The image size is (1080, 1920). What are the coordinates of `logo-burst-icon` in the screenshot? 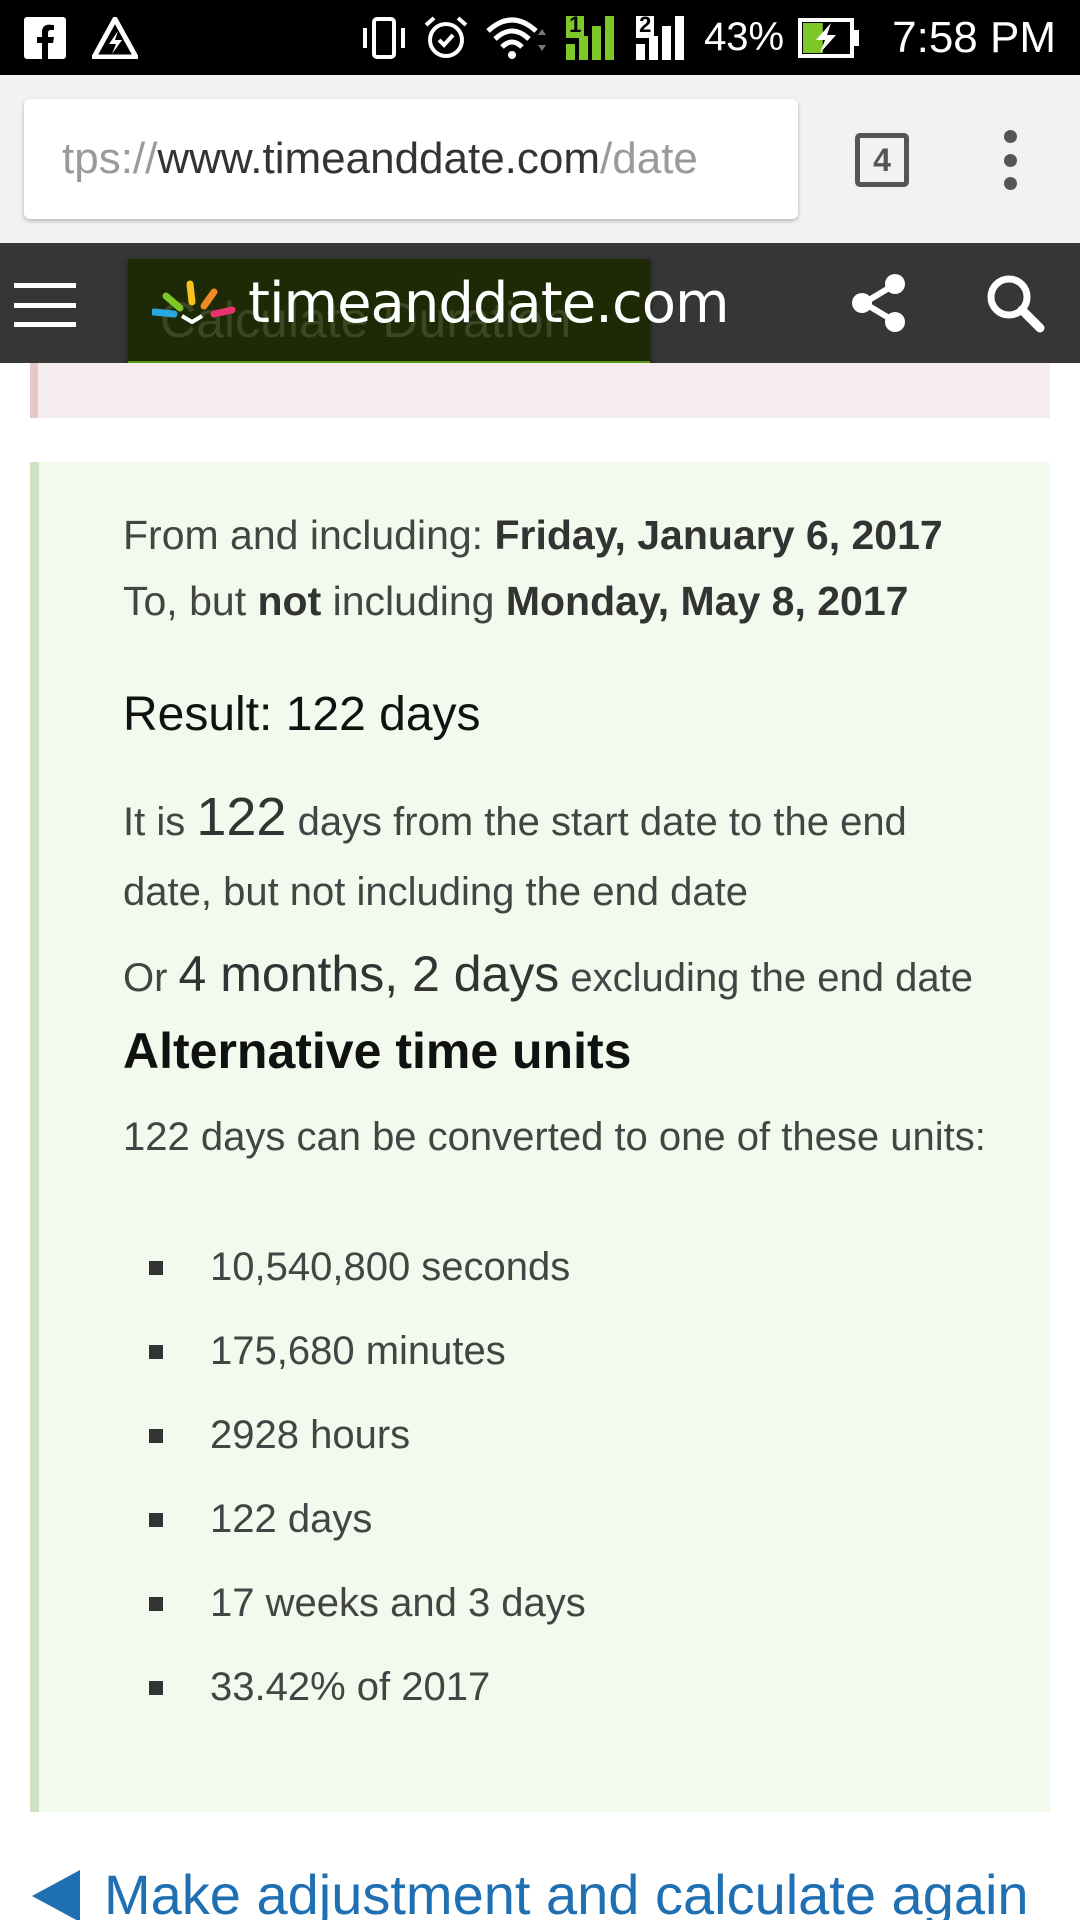 It's located at (194, 303).